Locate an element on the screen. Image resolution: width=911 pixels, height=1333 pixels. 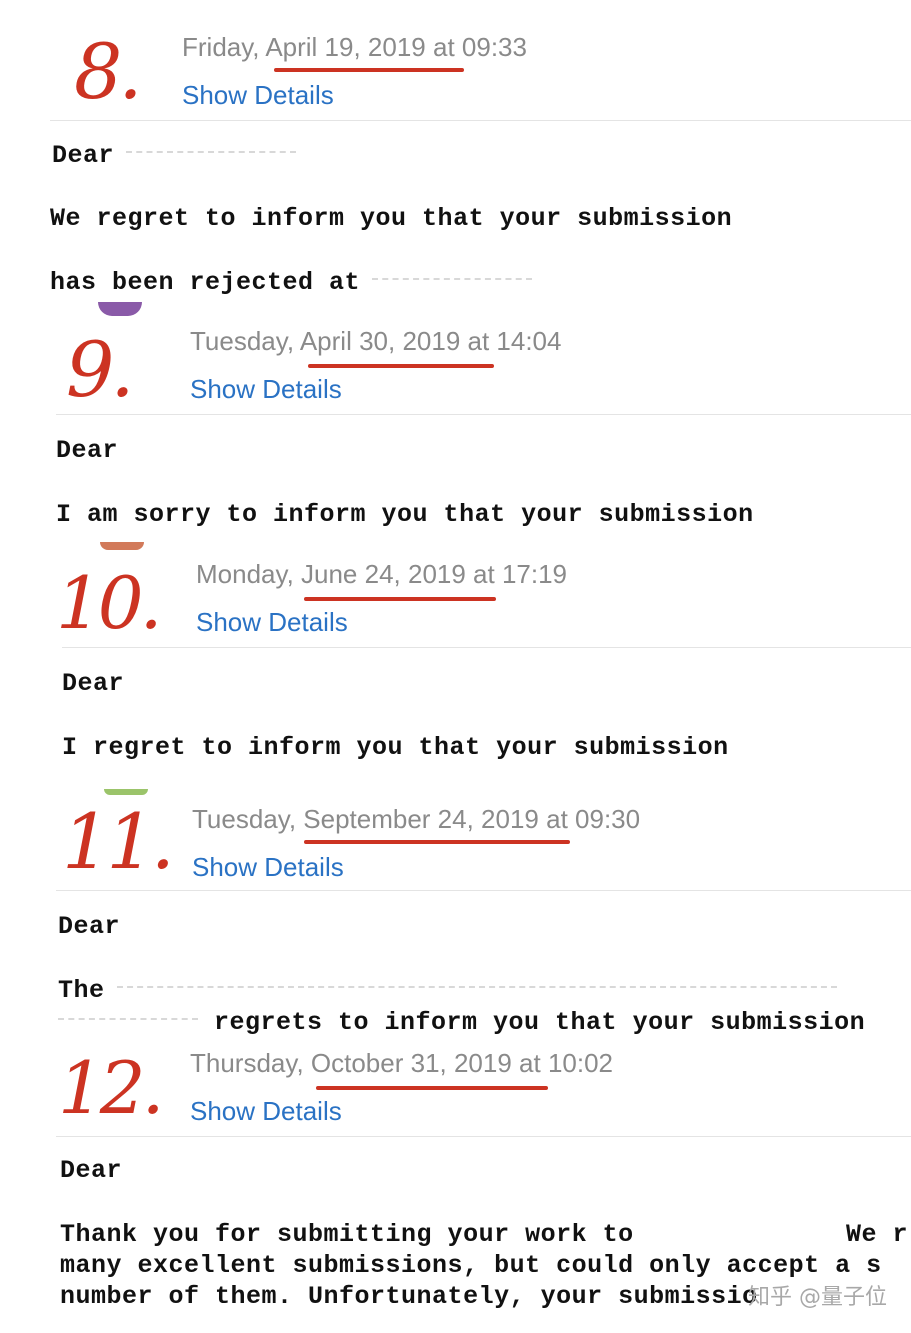
email-line: Thank you for submitting your work to is located at coordinates (347, 1234).